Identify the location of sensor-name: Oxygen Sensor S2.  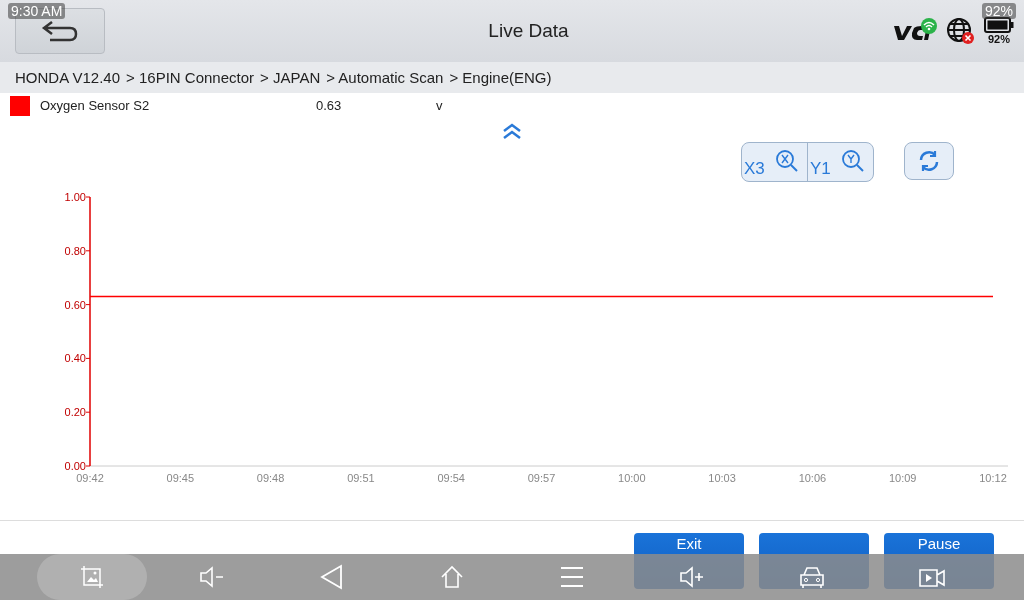
(95, 105).